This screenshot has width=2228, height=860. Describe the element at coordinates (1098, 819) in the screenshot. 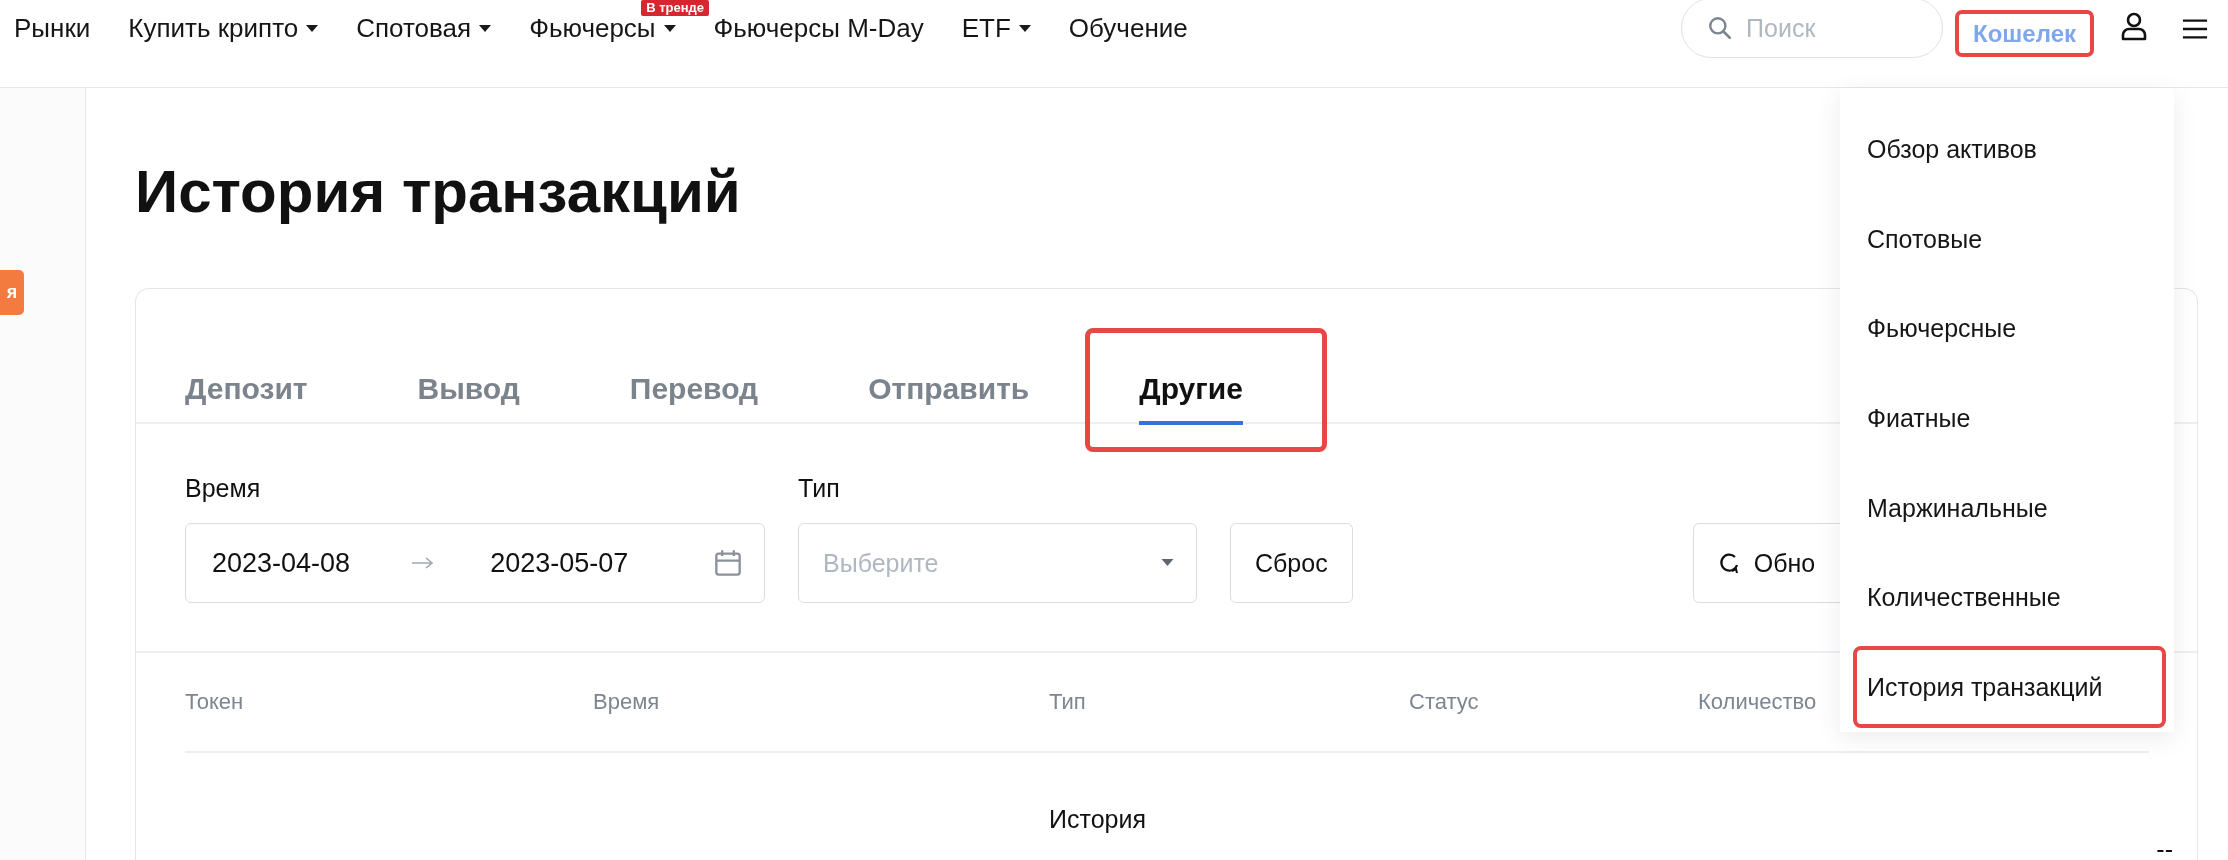

I see `table-cell-text: История` at that location.